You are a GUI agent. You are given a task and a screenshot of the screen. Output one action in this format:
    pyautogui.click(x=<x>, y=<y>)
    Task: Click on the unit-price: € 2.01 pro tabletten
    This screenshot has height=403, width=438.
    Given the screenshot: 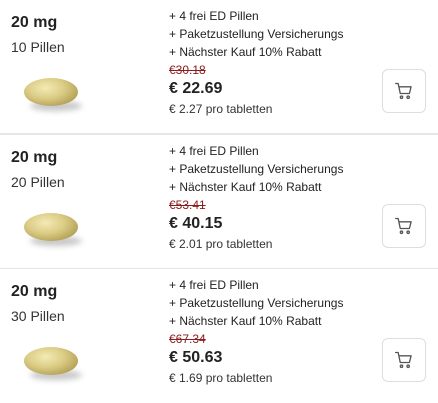 What is the action you would take?
    pyautogui.click(x=221, y=244)
    